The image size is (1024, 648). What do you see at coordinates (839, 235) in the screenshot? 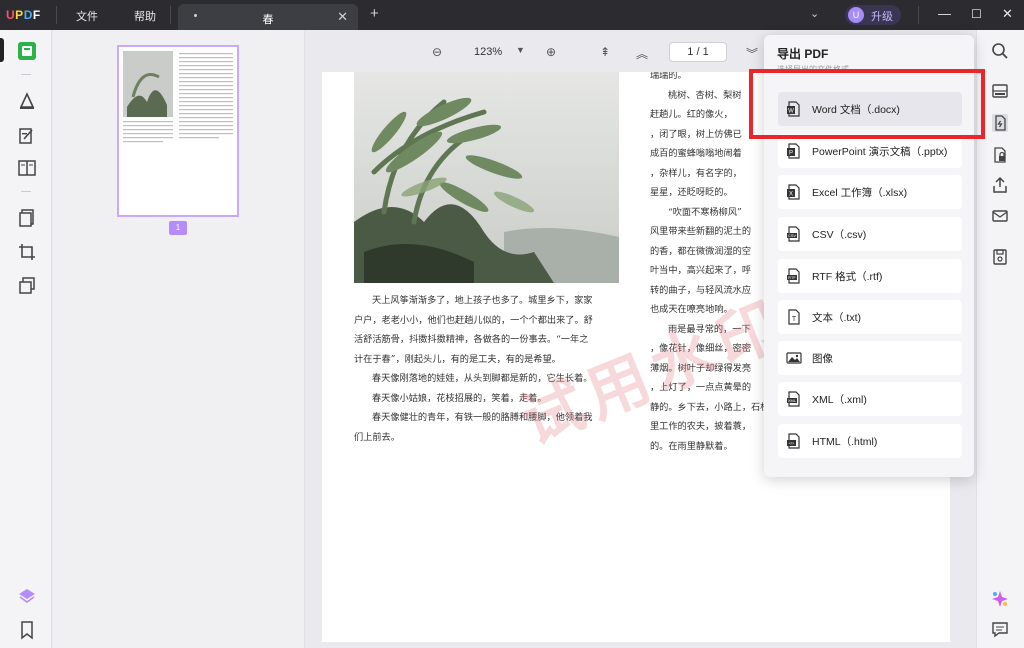
I see `option-label: CSV（.csv)` at bounding box center [839, 235].